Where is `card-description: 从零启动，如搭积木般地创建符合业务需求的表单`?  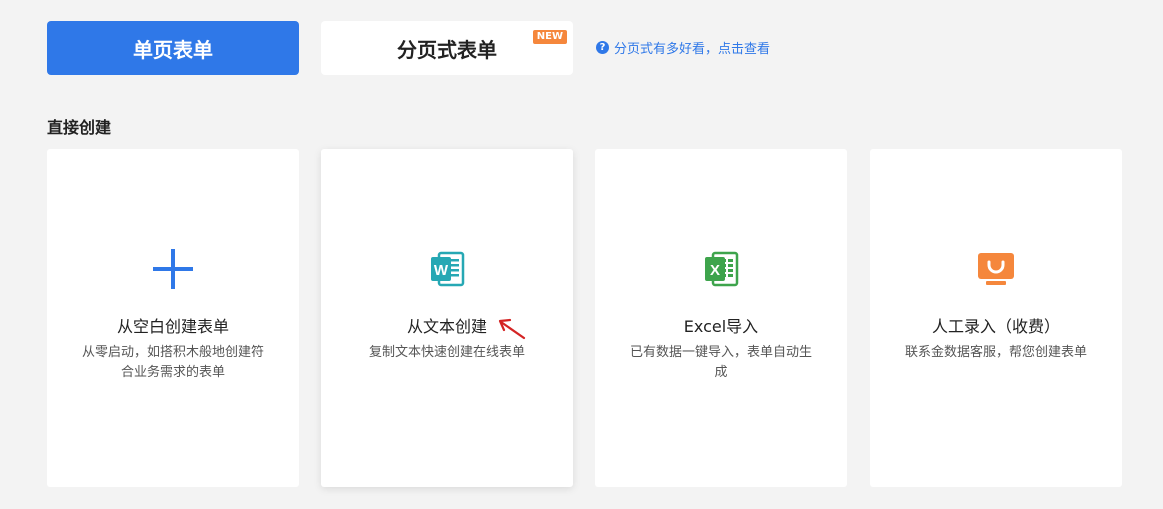
card-description: 从零启动，如搭积木般地创建符合业务需求的表单 is located at coordinates (172, 362).